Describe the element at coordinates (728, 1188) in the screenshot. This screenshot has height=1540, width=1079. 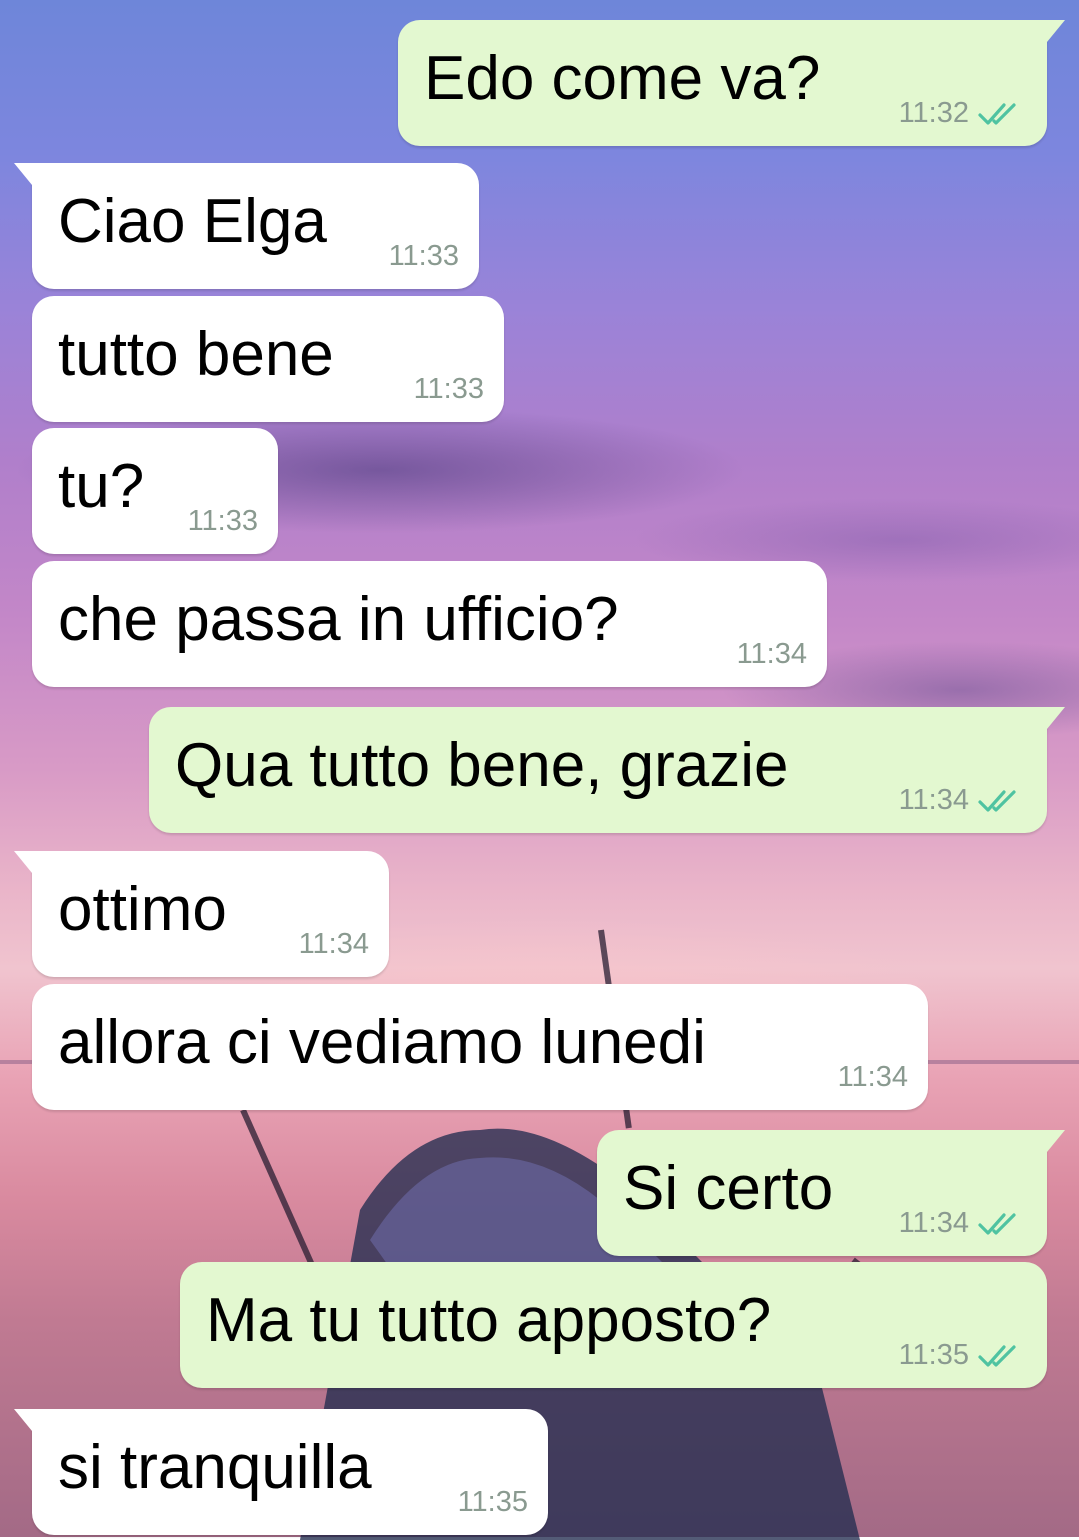
I see `message-text: Si certo` at that location.